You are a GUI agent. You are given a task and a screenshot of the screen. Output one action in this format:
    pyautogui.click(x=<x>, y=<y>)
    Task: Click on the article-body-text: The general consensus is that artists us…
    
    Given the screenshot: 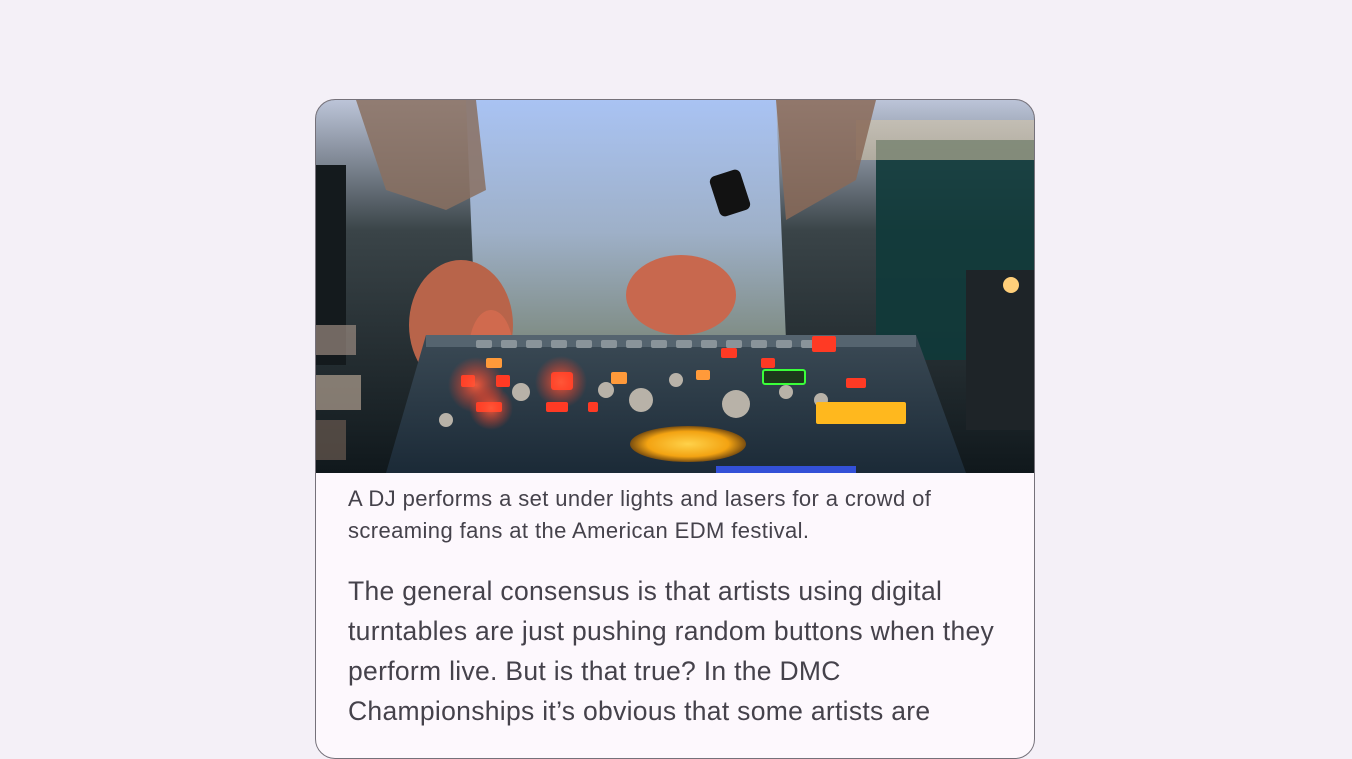 What is the action you would take?
    pyautogui.click(x=671, y=651)
    